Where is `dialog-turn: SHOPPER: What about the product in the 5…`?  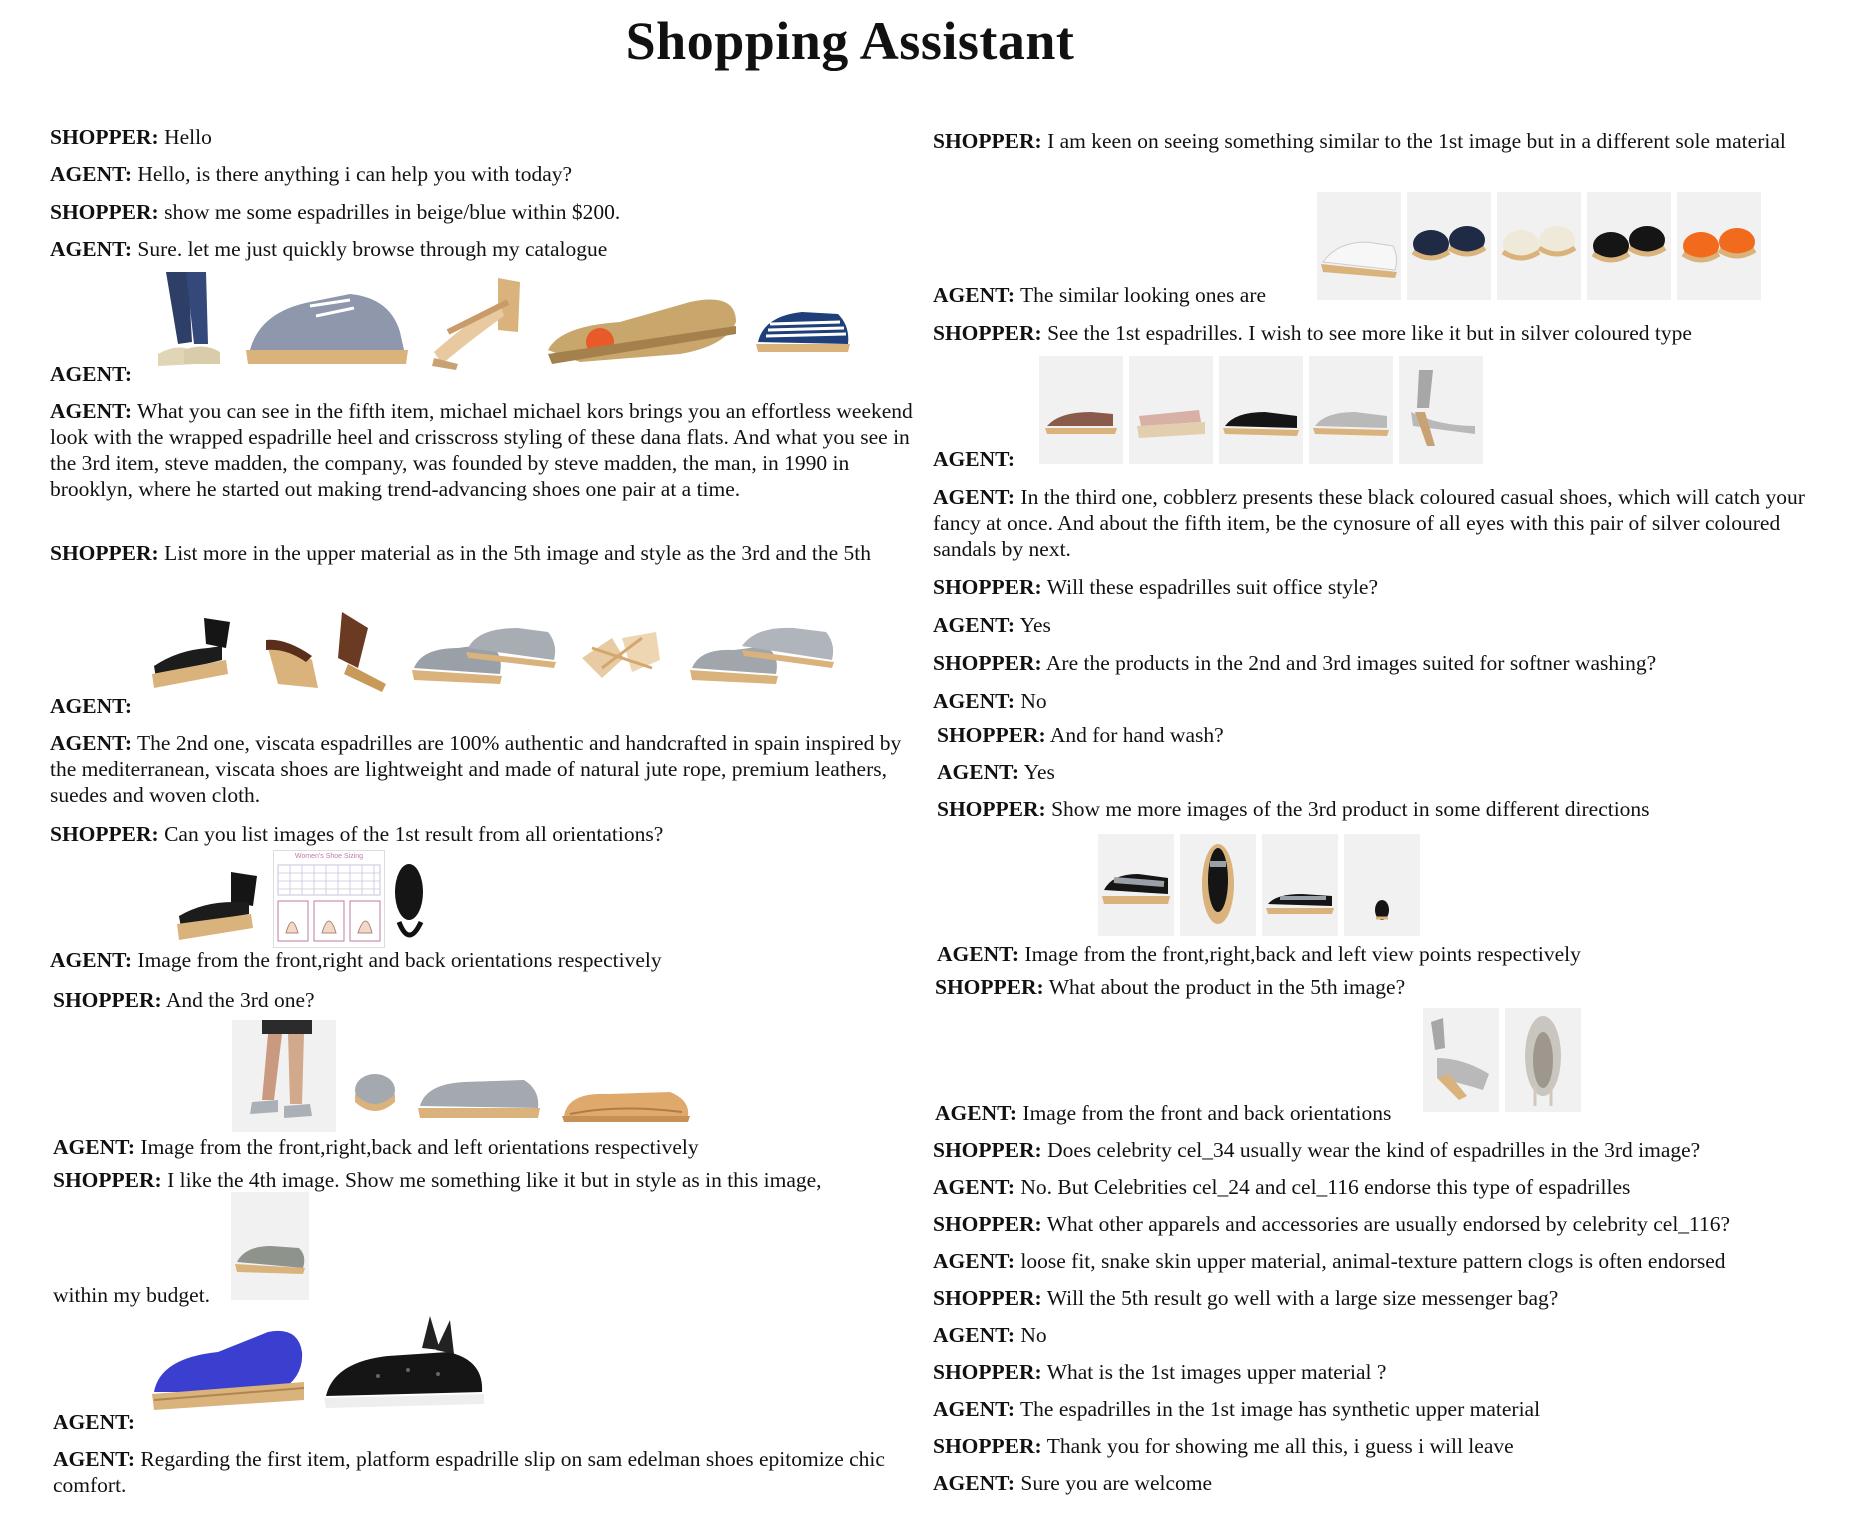 dialog-turn: SHOPPER: What about the product in the 5… is located at coordinates (1384, 987).